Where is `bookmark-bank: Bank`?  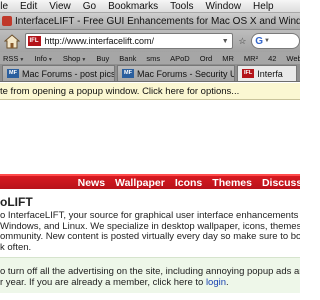
bookmark-bank: Bank is located at coordinates (127, 58).